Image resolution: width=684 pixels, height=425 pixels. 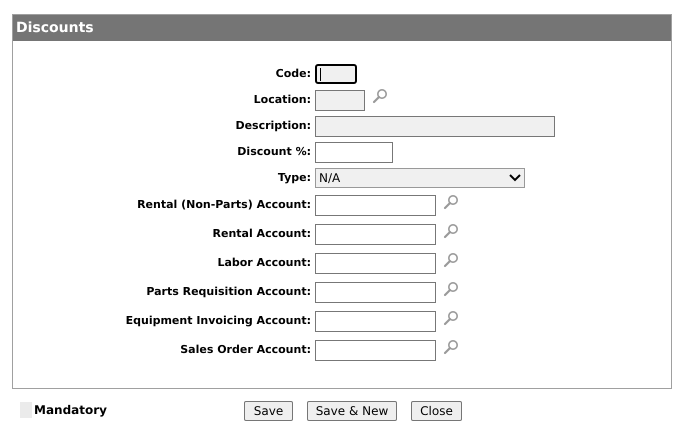 What do you see at coordinates (320, 74) in the screenshot?
I see `text-cursor` at bounding box center [320, 74].